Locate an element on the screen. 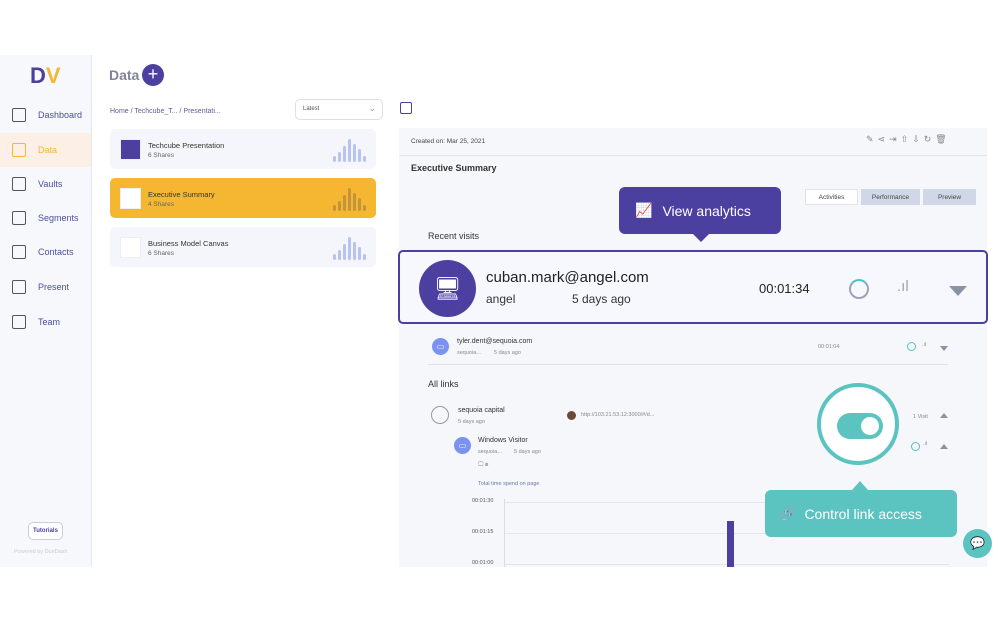  visitor-org: angel is located at coordinates (501, 299).